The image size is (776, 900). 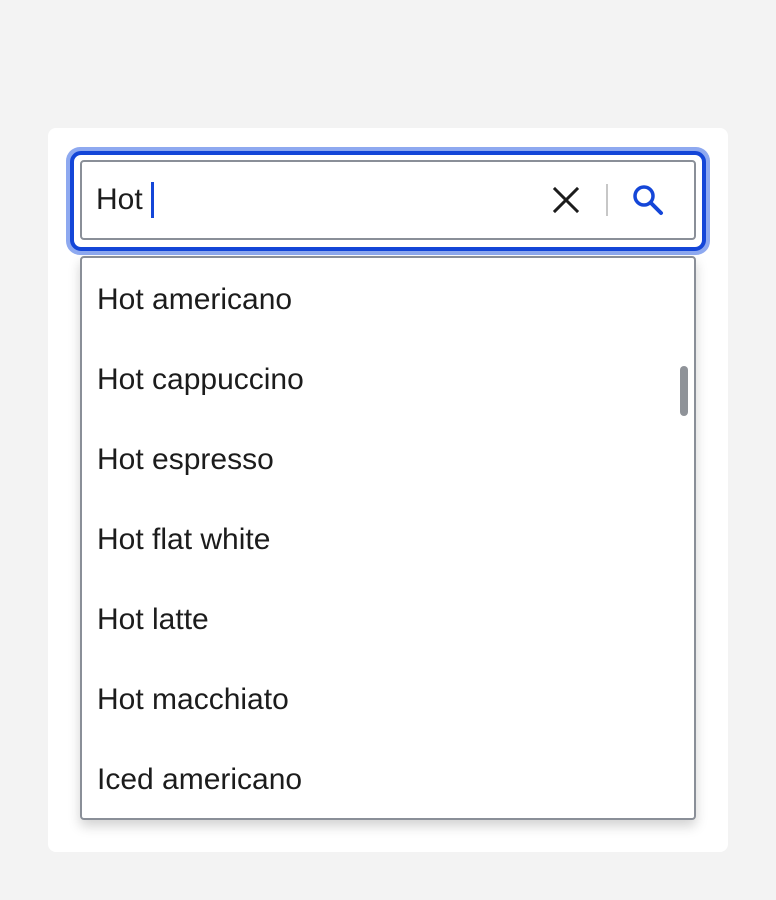 What do you see at coordinates (184, 539) in the screenshot?
I see `result-item-label: Hot flat white` at bounding box center [184, 539].